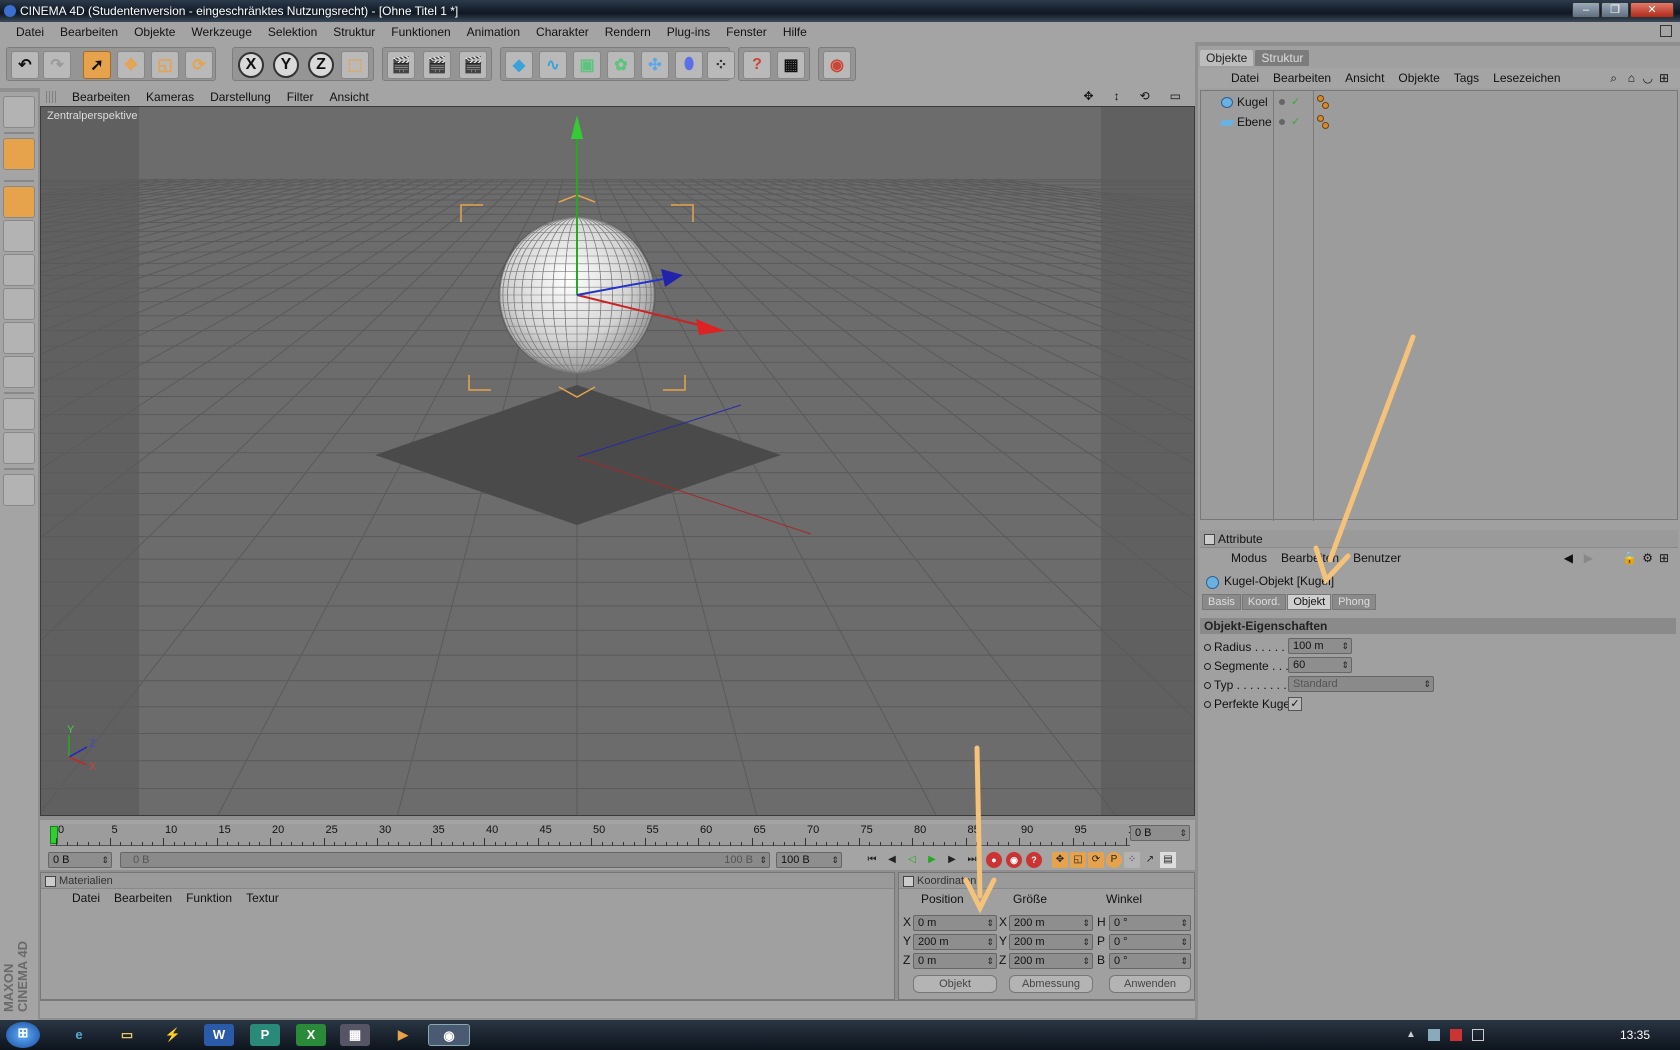 The height and width of the screenshot is (1050, 1680). Describe the element at coordinates (19, 112) in the screenshot. I see `layout-icon` at that location.